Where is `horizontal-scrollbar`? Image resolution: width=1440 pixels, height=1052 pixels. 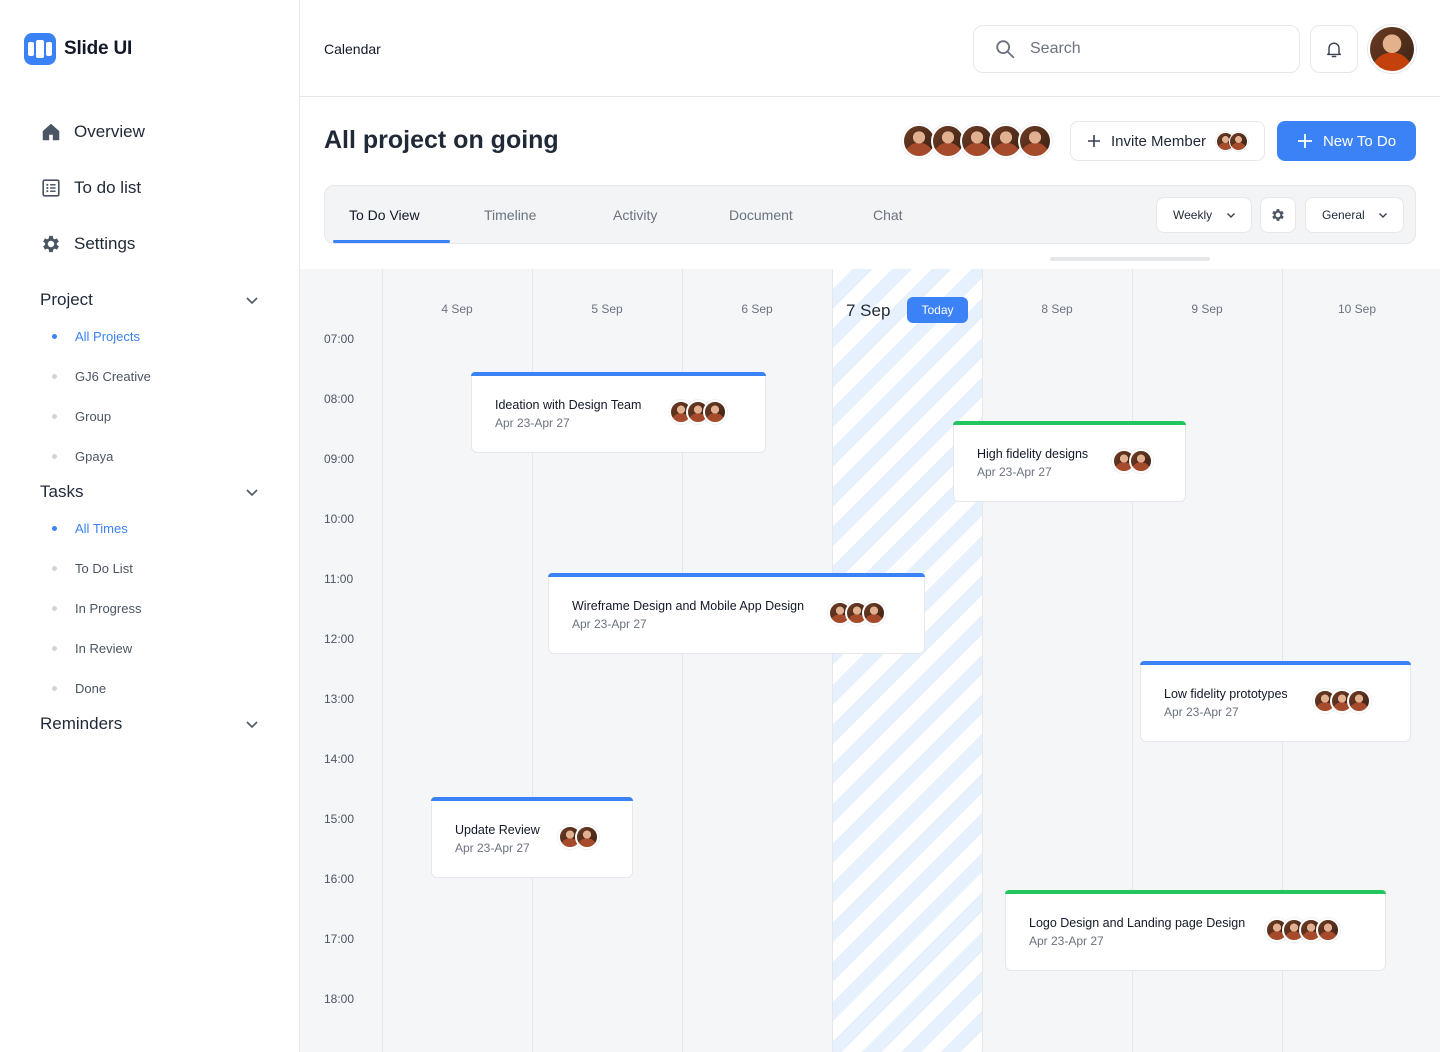
horizontal-scrollbar is located at coordinates (1130, 259).